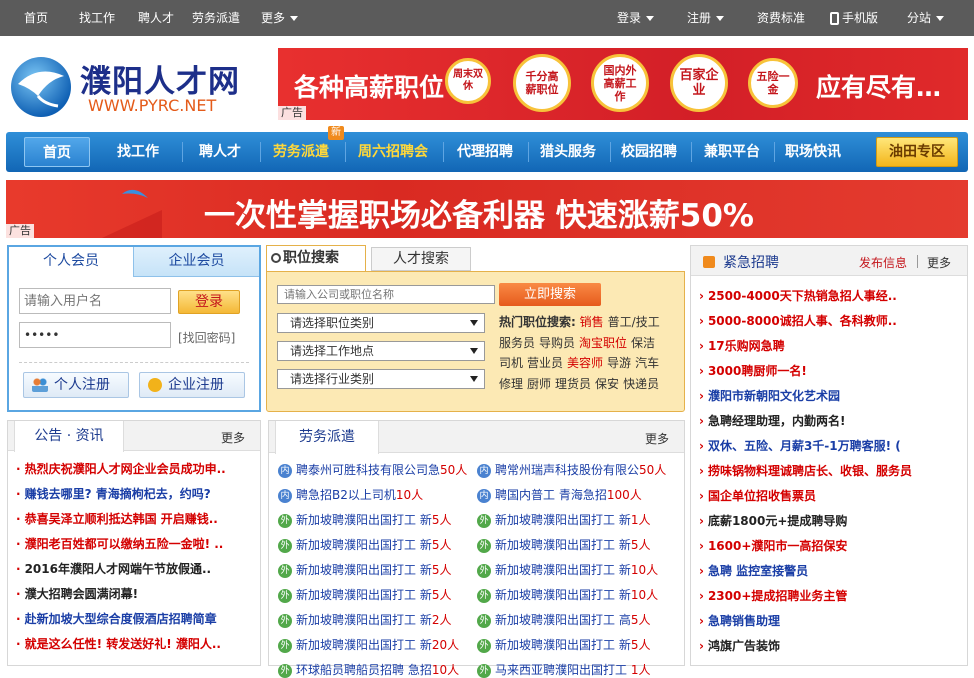 Image resolution: width=974 pixels, height=678 pixels. I want to click on news-item: · 热烈庆祝濮阳人才网企业会员成功申.., so click(136, 468).